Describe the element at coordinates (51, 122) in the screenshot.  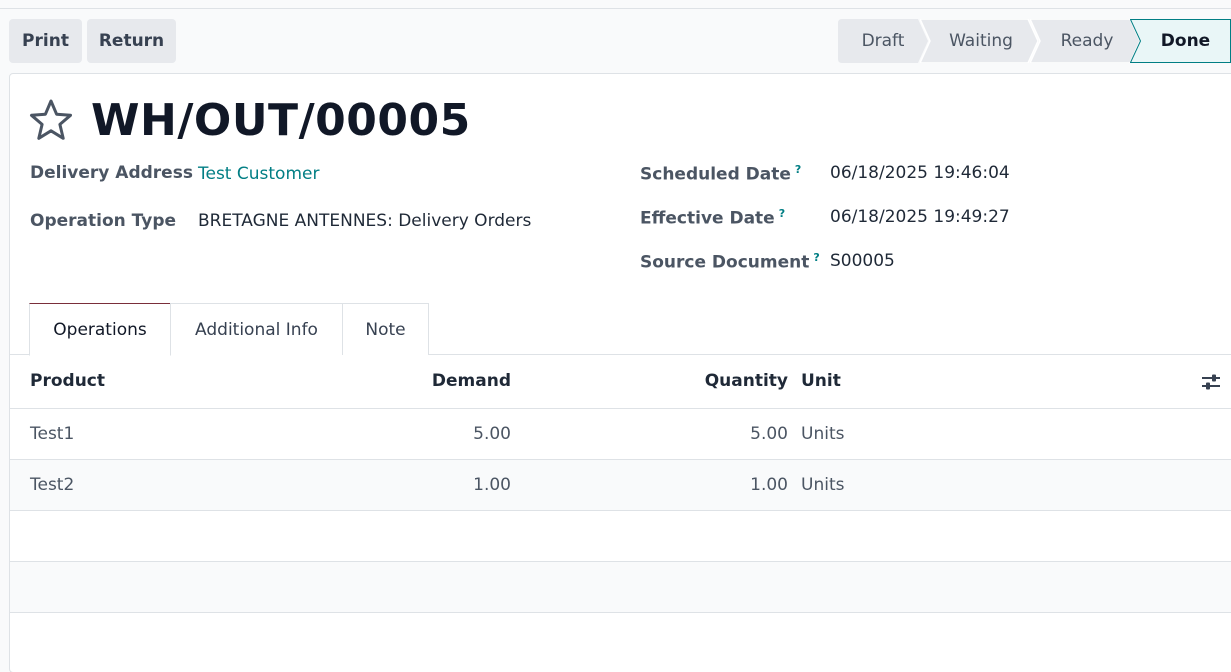
I see `star-outline-icon` at that location.